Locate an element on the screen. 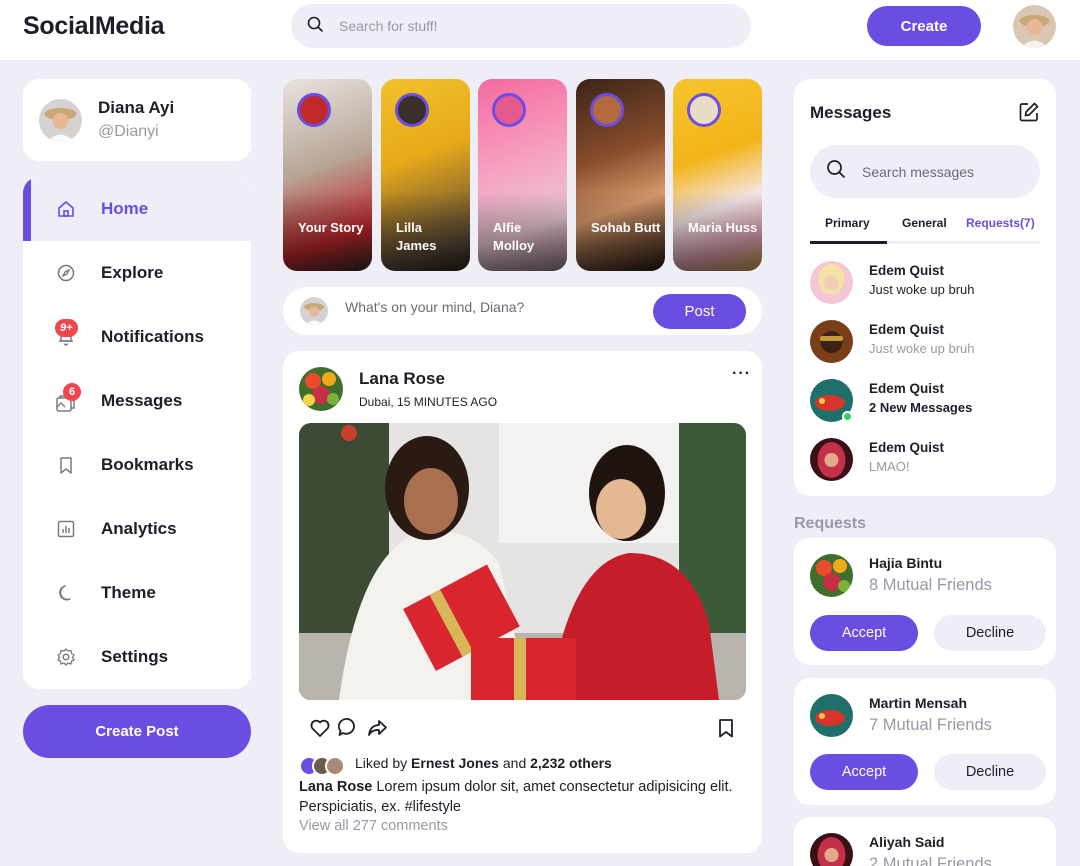 The image size is (1080, 866). sidebar-item-messages: 6 Messages is located at coordinates (137, 401).